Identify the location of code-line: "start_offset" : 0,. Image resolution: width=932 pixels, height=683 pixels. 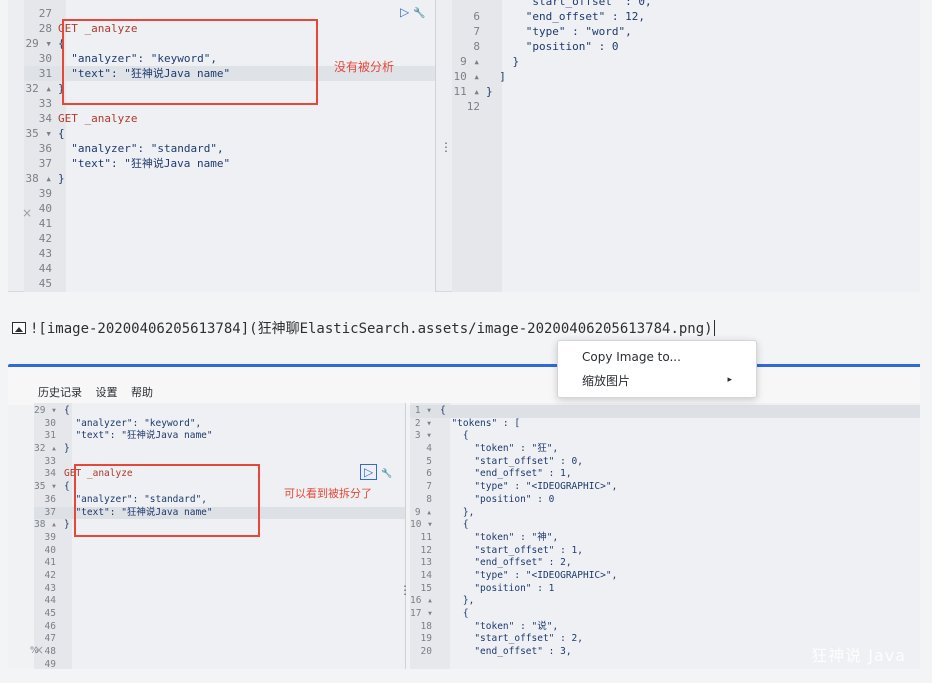
(686, 4).